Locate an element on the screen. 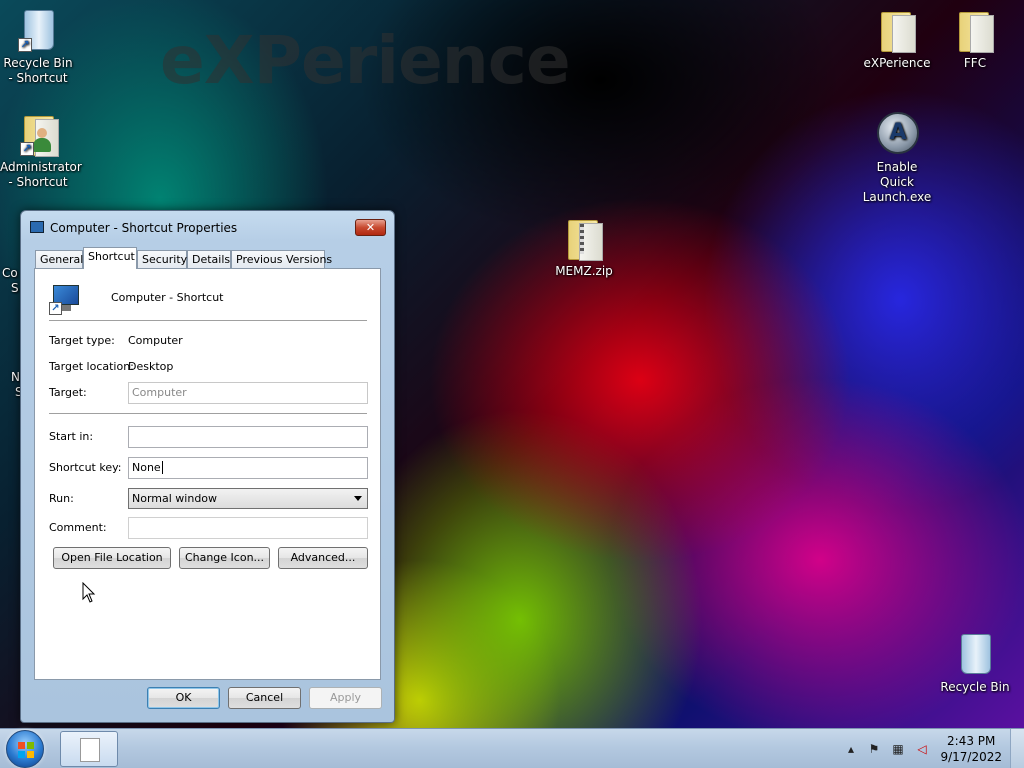  dialog-titlebar: Computer - Shortcut Properties ✕ is located at coordinates (207, 226).